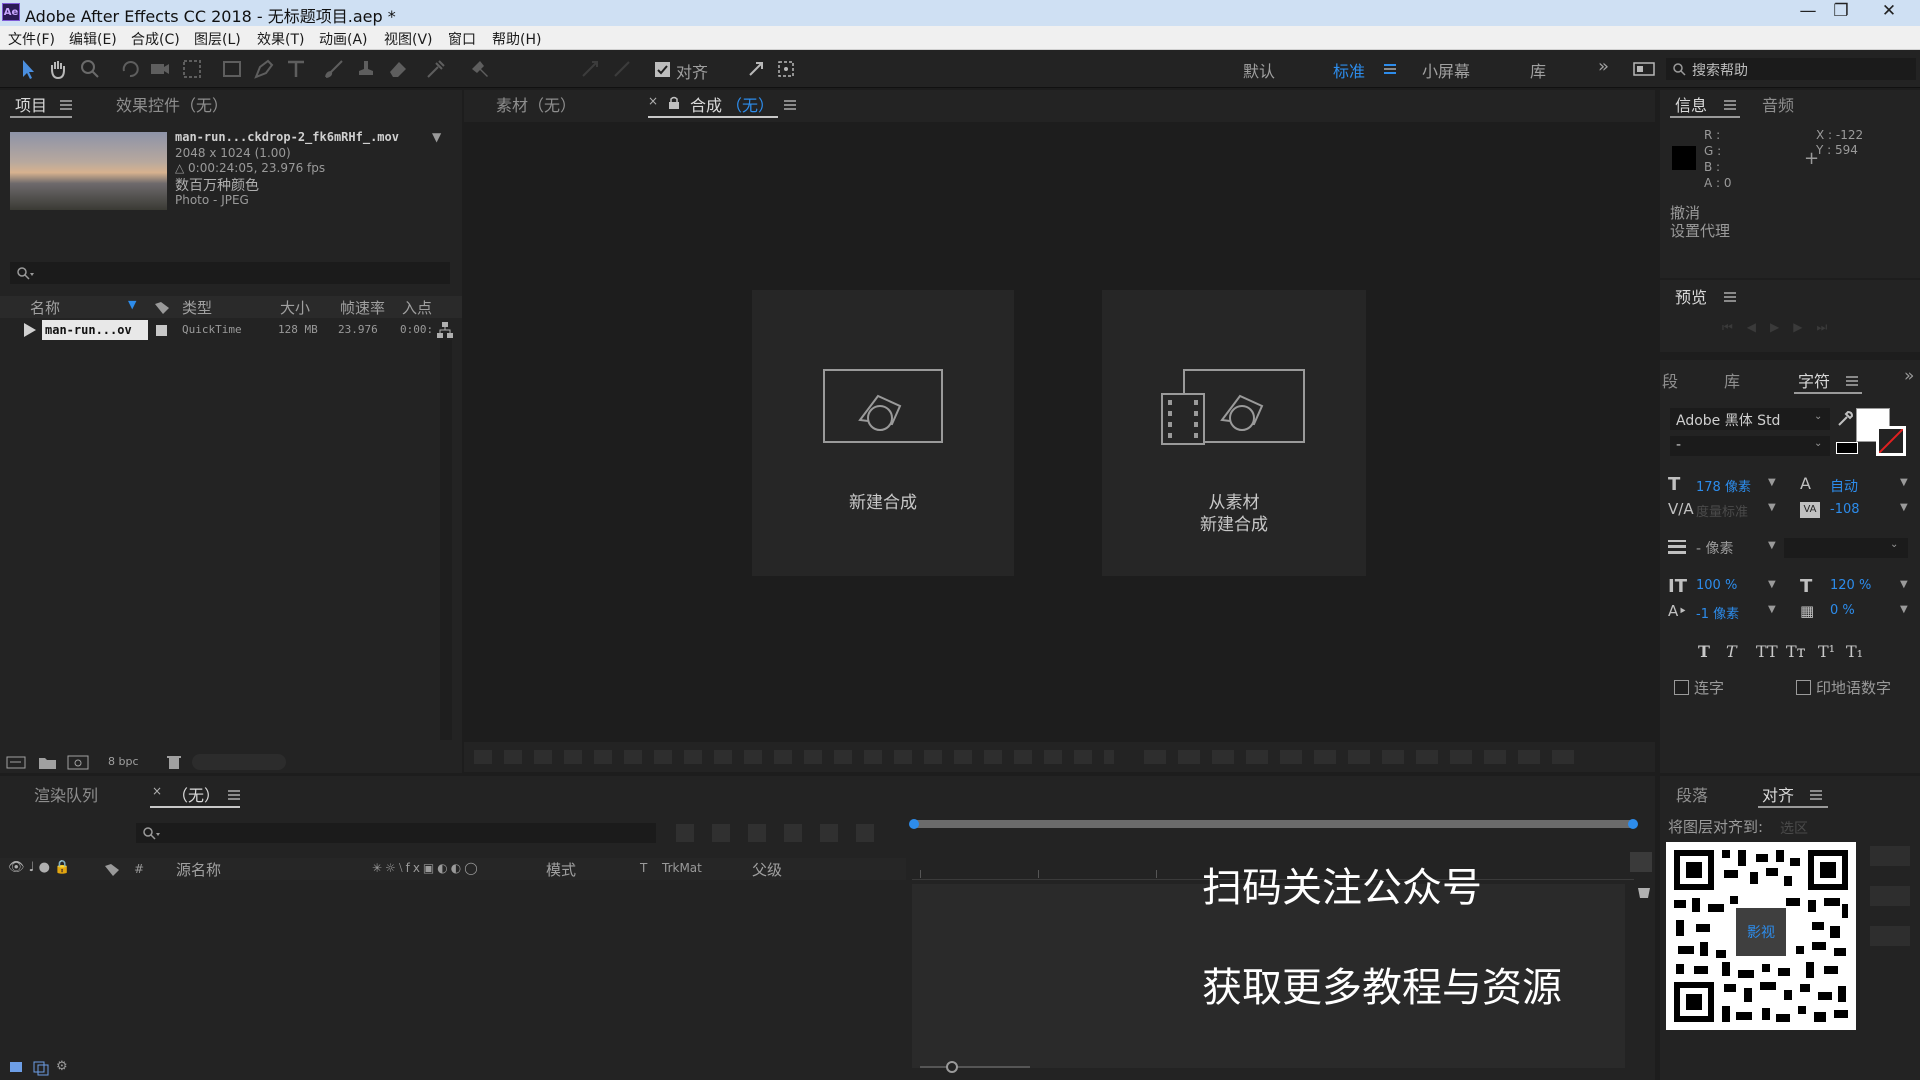 This screenshot has width=1920, height=1080. Describe the element at coordinates (445, 330) in the screenshot. I see `flowchart-icon` at that location.